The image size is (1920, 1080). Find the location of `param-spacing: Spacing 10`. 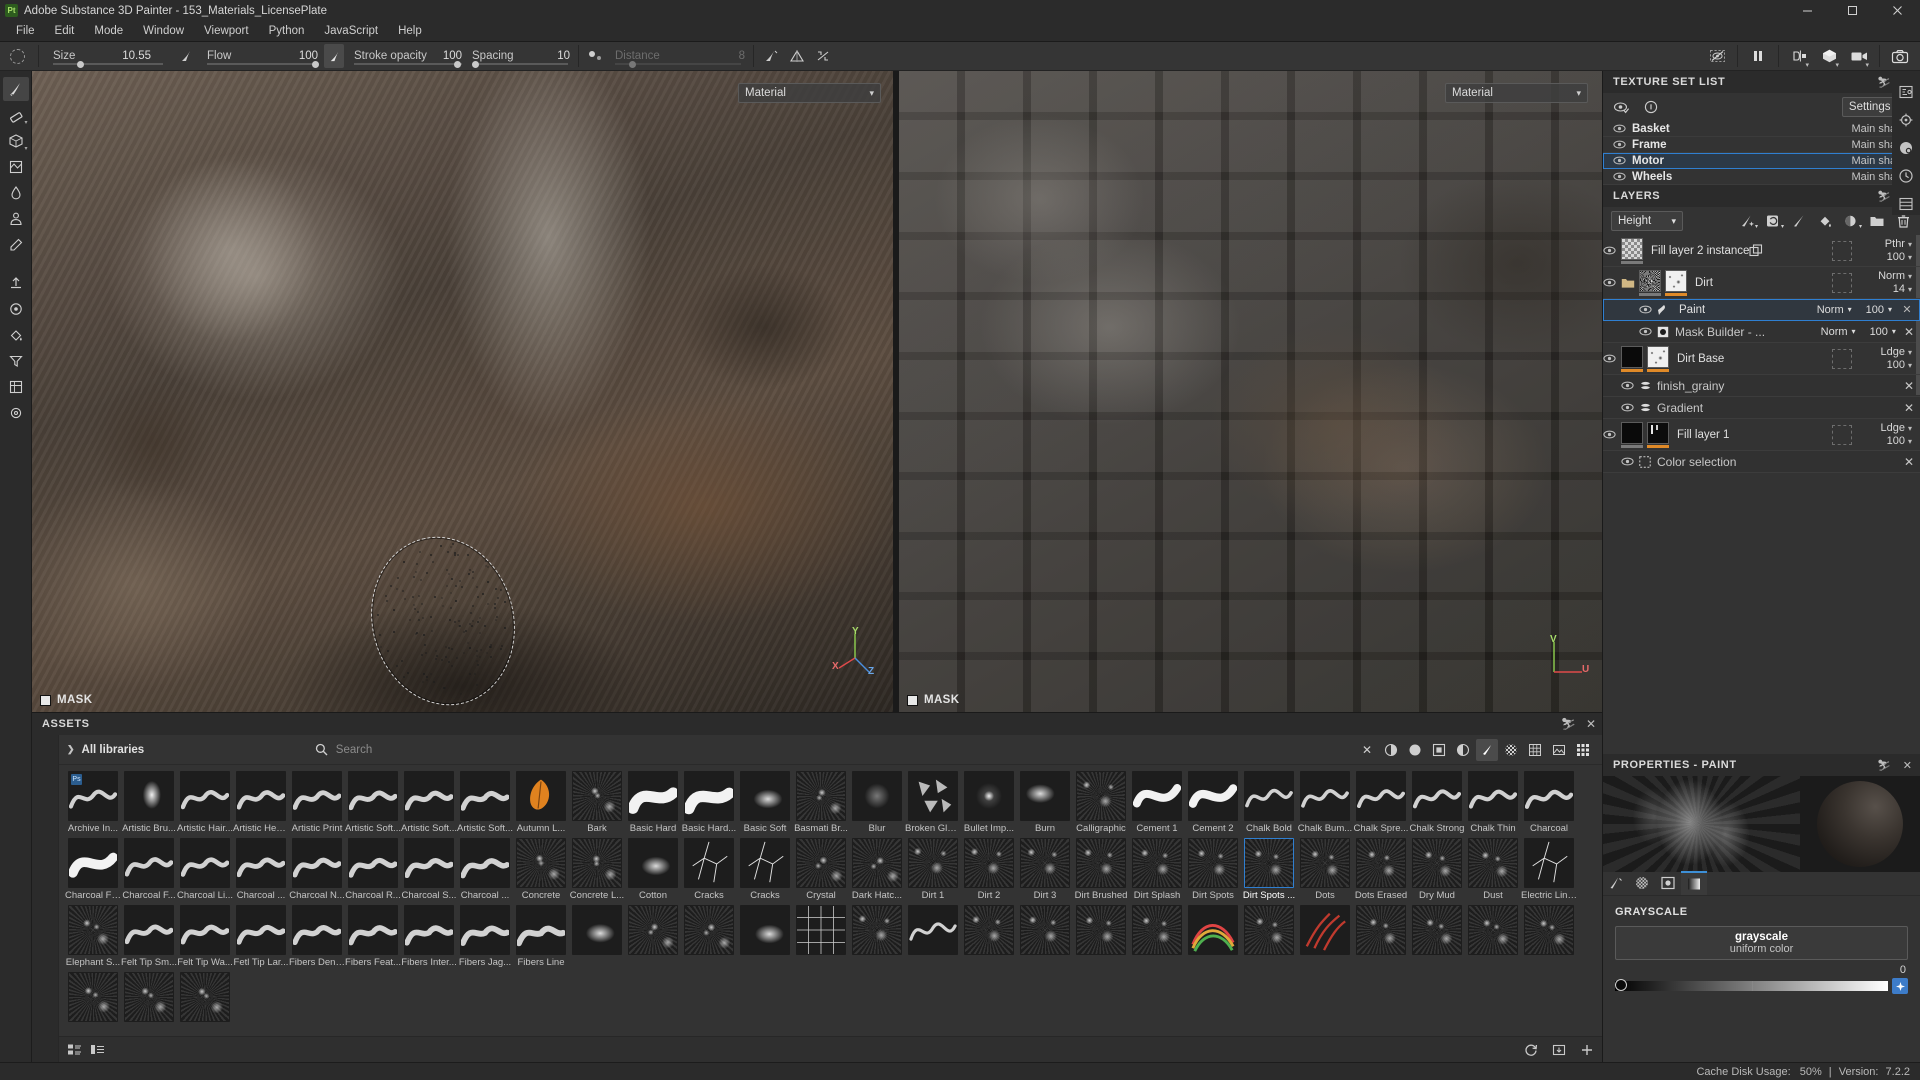

param-spacing: Spacing 10 is located at coordinates (519, 56).